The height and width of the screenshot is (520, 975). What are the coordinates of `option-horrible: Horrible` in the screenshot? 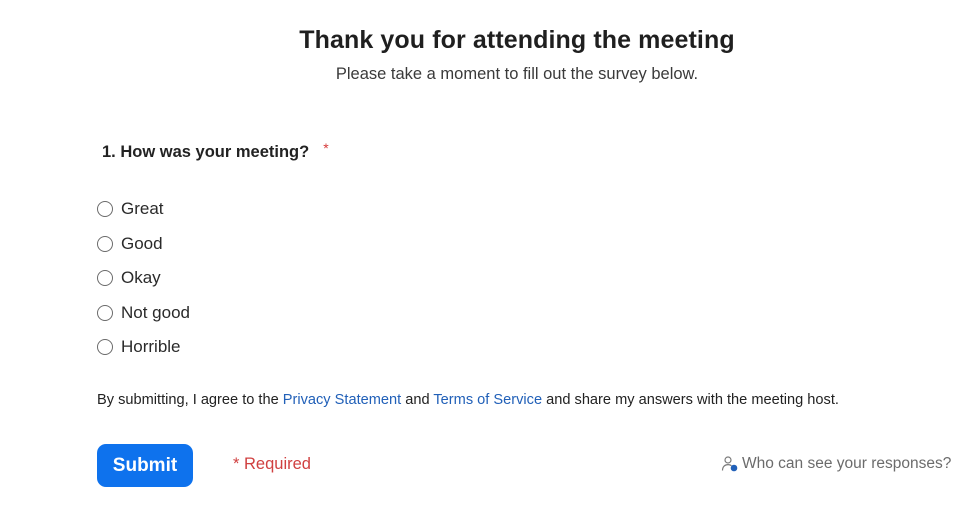 It's located at (143, 347).